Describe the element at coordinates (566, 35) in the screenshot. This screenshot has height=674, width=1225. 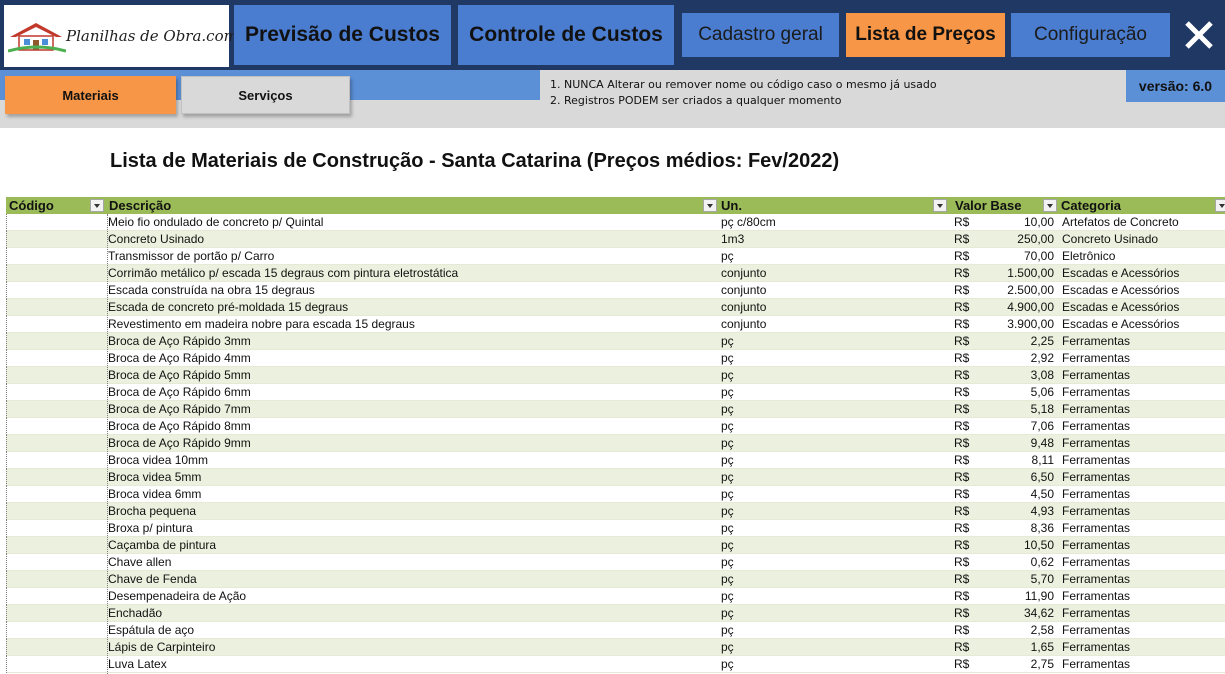
I see `nav-controle-custos: Controle de Custos` at that location.